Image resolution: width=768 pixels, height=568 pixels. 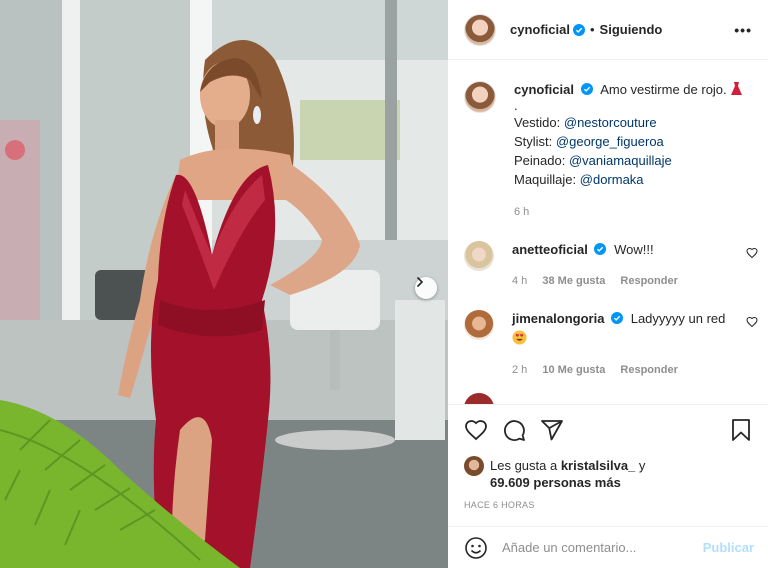 I want to click on credit-label: Stylist:, so click(x=535, y=141).